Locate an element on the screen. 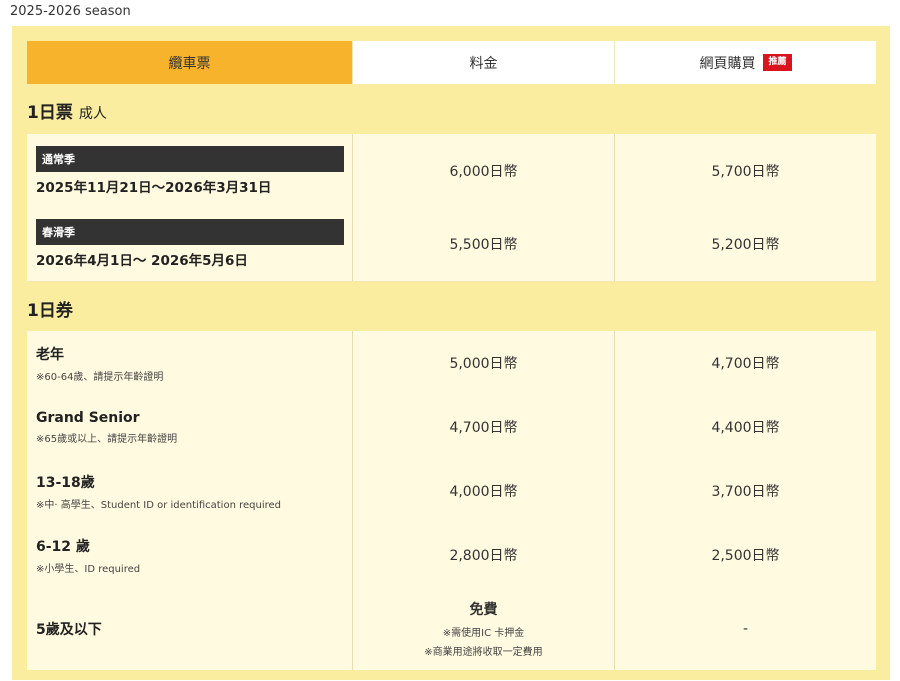 The width and height of the screenshot is (900, 681). table-row: 老年 ※60-64歲、請提示年齡證明 5,000日幣 4,700日幣 is located at coordinates (451, 363).